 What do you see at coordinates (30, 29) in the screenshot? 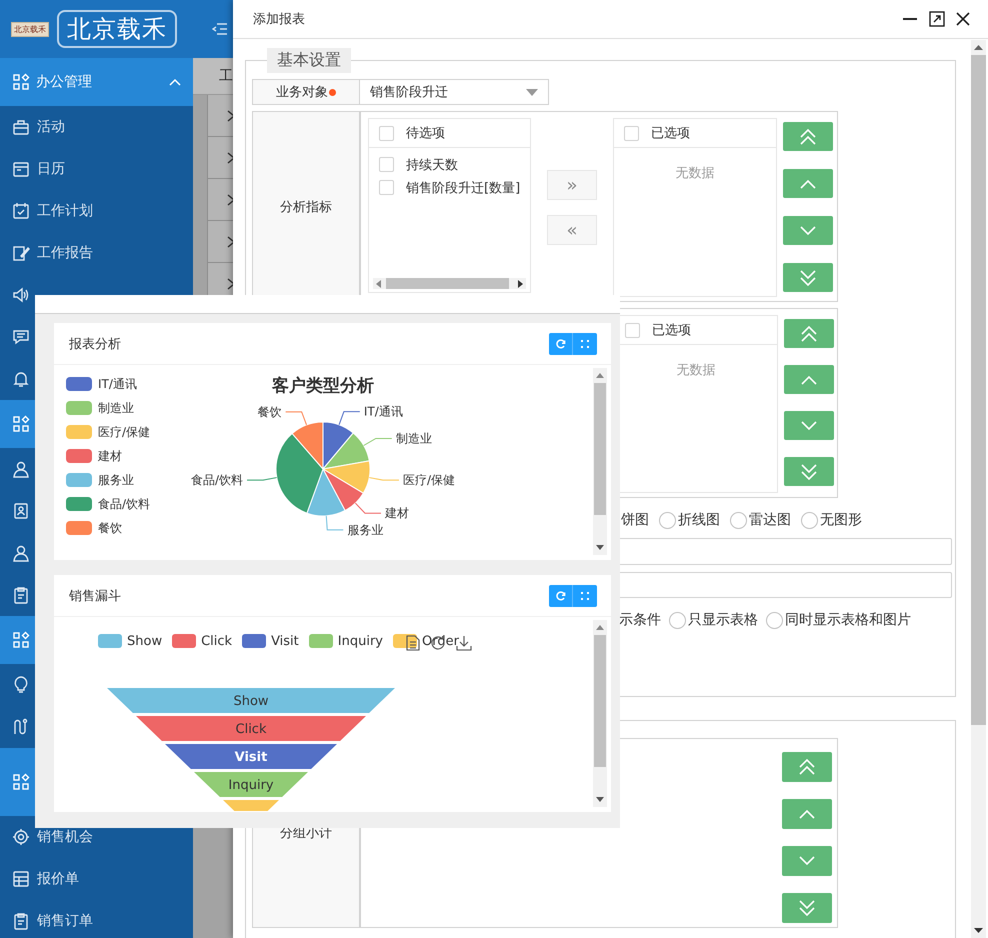
I see `logo-small: 北京载禾` at bounding box center [30, 29].